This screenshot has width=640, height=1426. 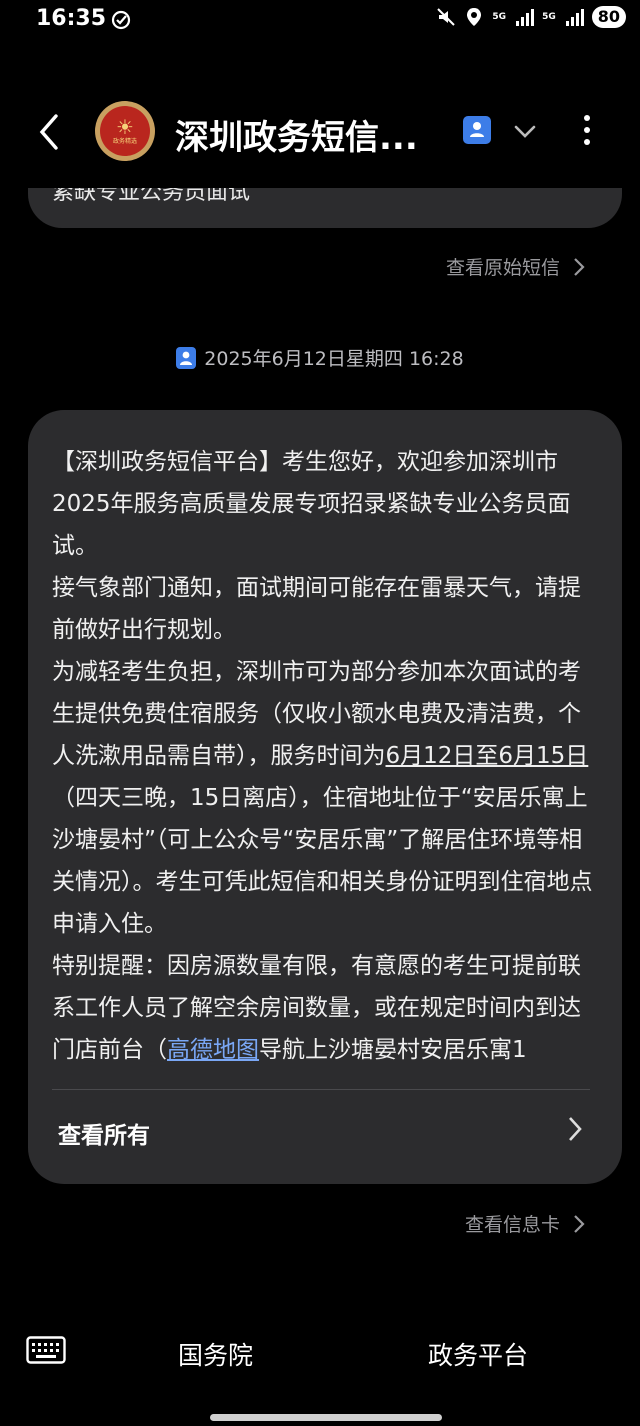 I want to click on menu-item-gov-platform: 政务平台, so click(x=478, y=1354).